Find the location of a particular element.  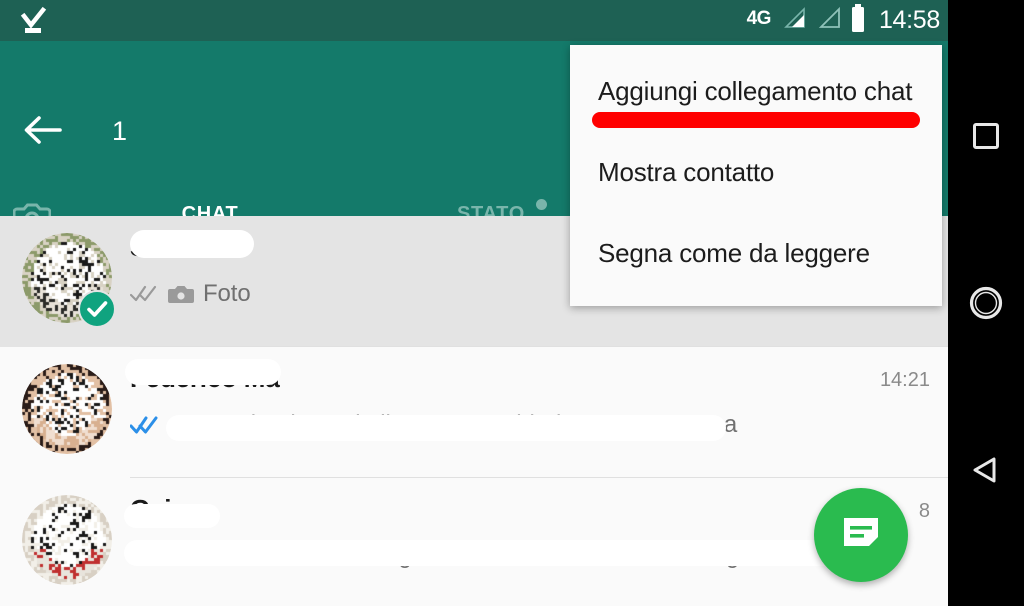

double-check-blue-icon is located at coordinates (146, 425).